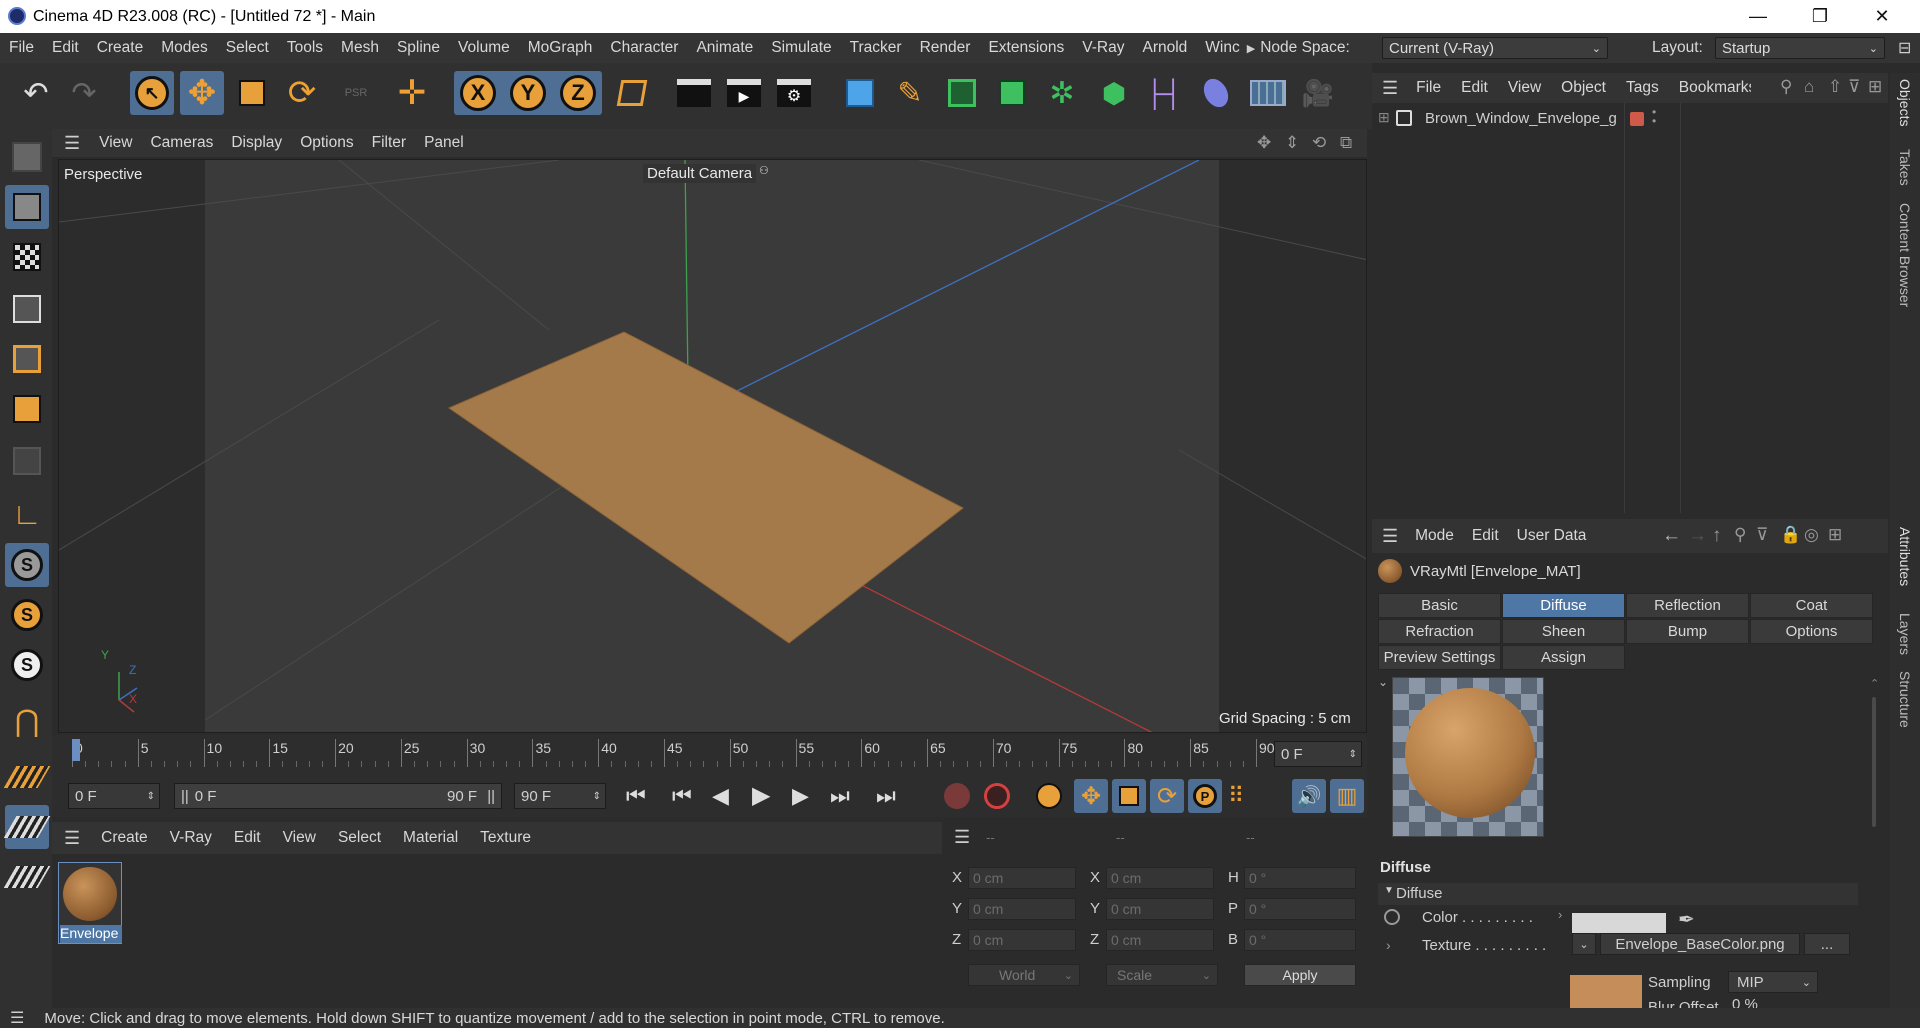 Image resolution: width=1920 pixels, height=1028 pixels. What do you see at coordinates (302, 93) in the screenshot?
I see `rotate-tool-icon: ⟳` at bounding box center [302, 93].